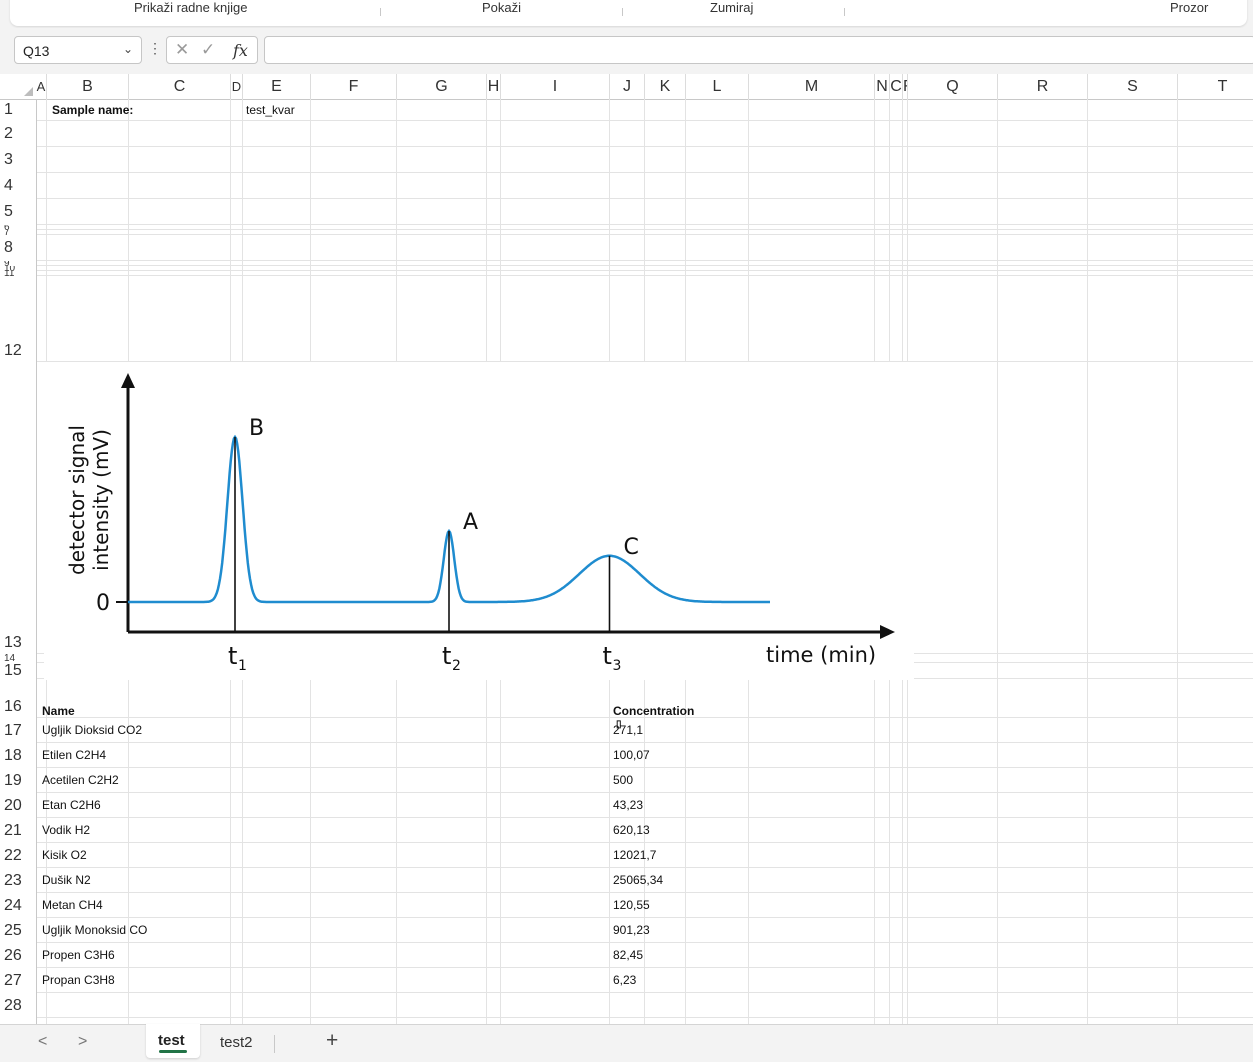  I want to click on table-cell-concentration: 271,1, so click(628, 730).